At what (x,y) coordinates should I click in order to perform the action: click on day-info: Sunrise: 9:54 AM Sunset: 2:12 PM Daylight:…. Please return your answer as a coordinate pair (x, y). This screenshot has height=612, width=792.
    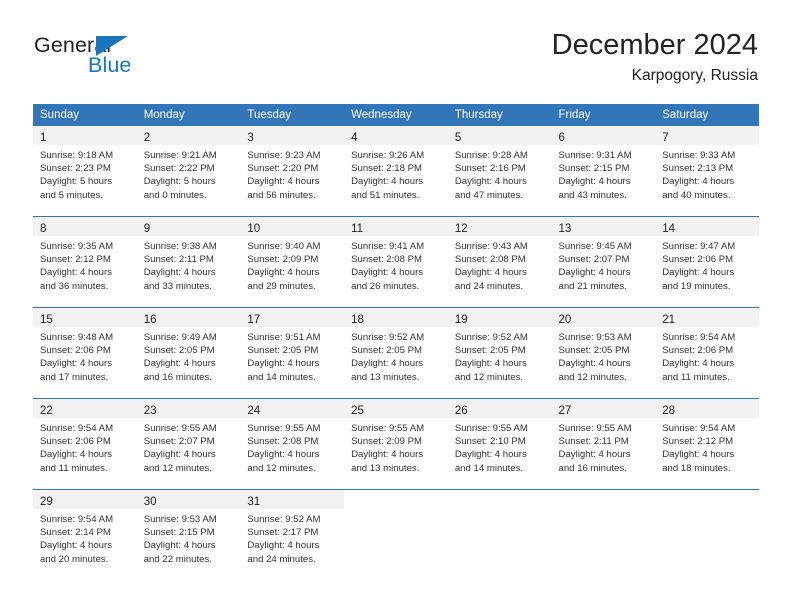
    Looking at the image, I should click on (707, 446).